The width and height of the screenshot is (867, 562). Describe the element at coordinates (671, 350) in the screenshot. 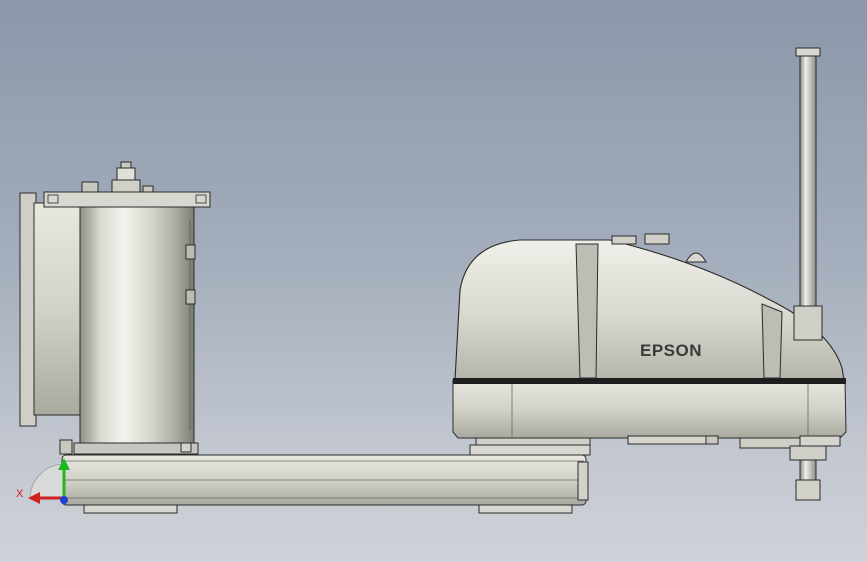

I see `brand-label: EPSON` at that location.